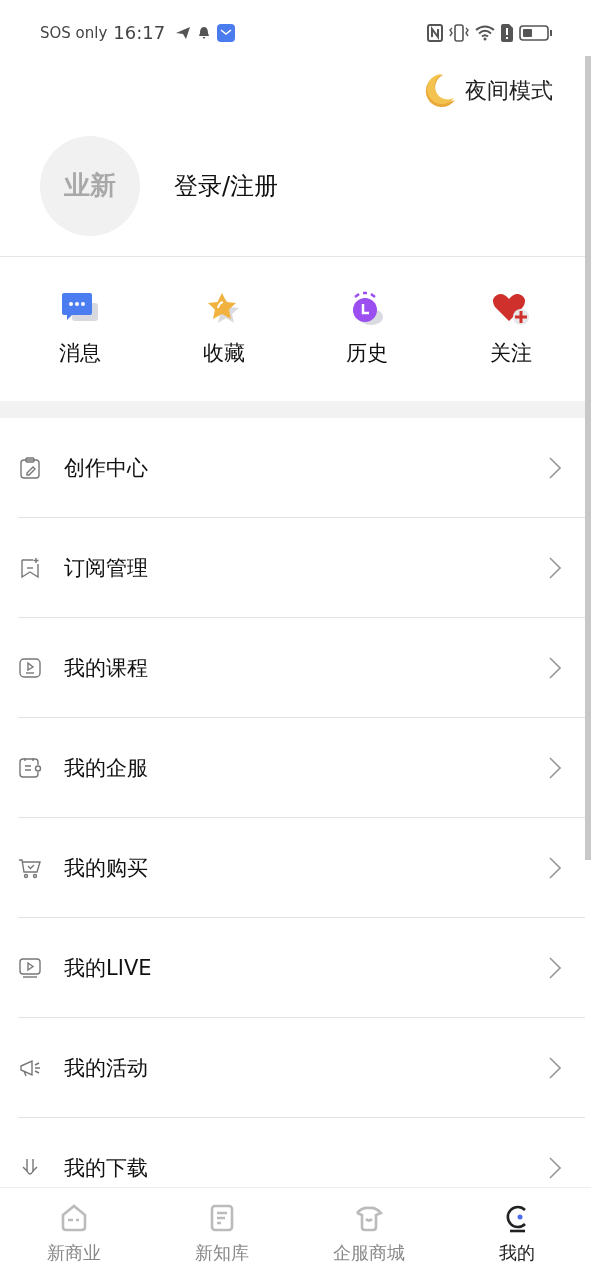 This screenshot has width=591, height=1280. I want to click on app-icon, so click(226, 32).